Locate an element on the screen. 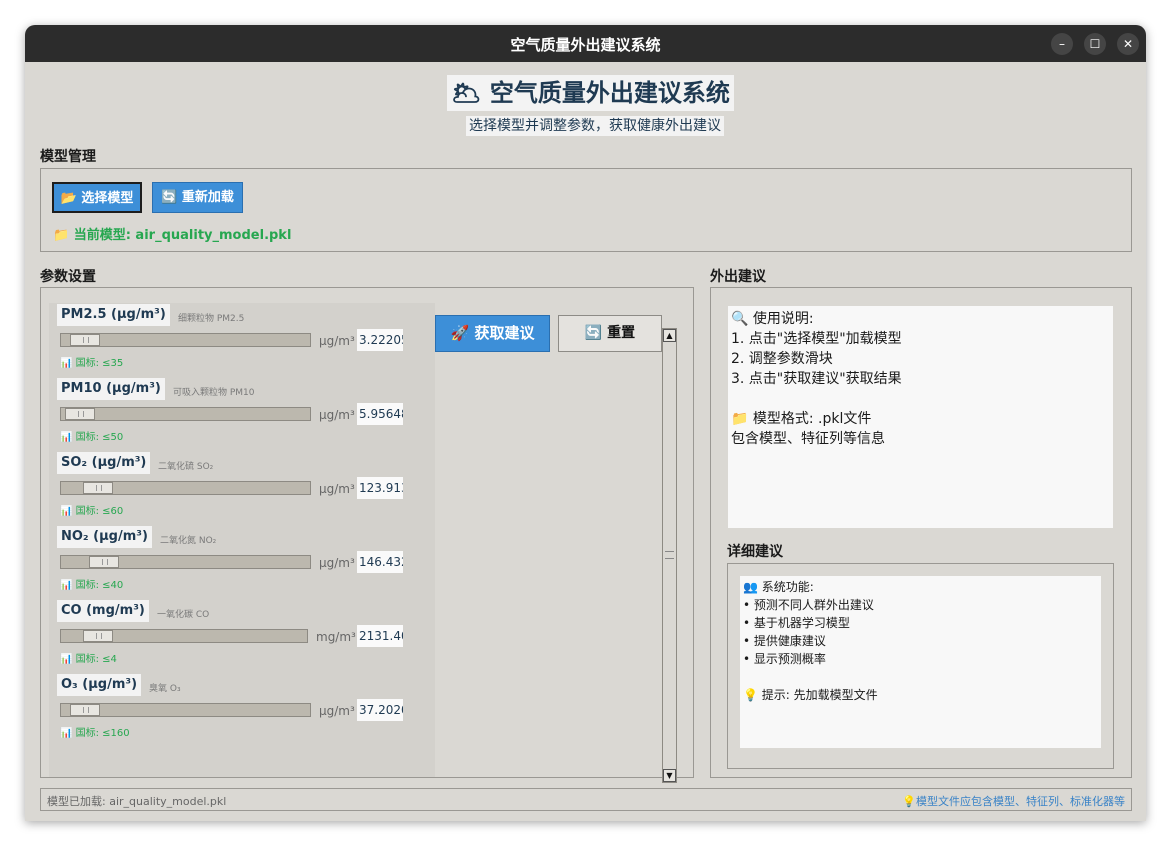 The image size is (1171, 846). param-value: 2131.40 is located at coordinates (380, 636).